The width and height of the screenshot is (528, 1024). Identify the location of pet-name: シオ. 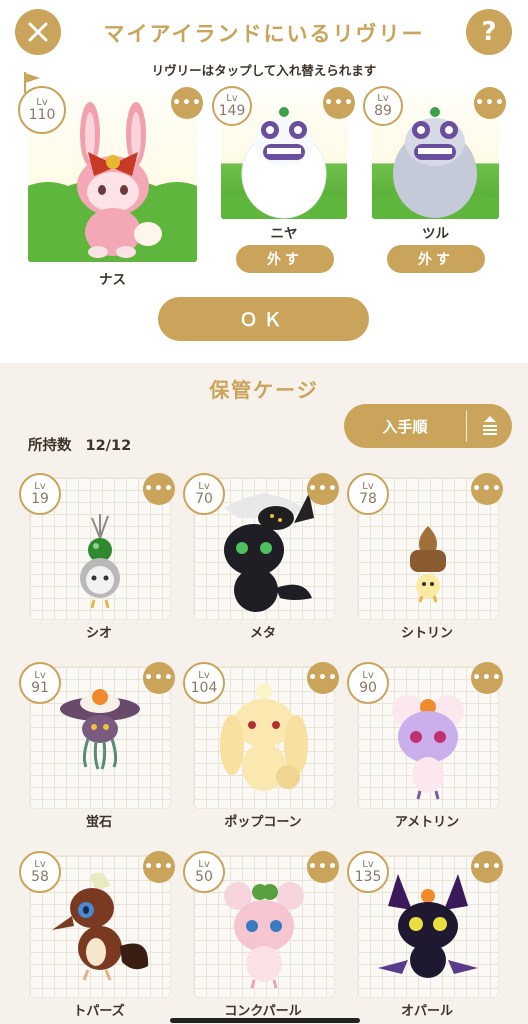
(98, 633).